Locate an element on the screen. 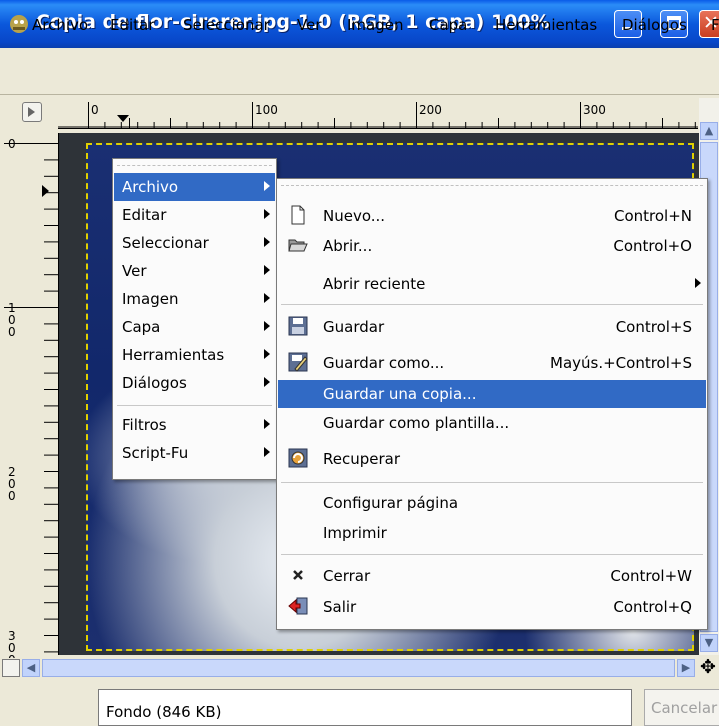  folder-open-icon is located at coordinates (298, 245).